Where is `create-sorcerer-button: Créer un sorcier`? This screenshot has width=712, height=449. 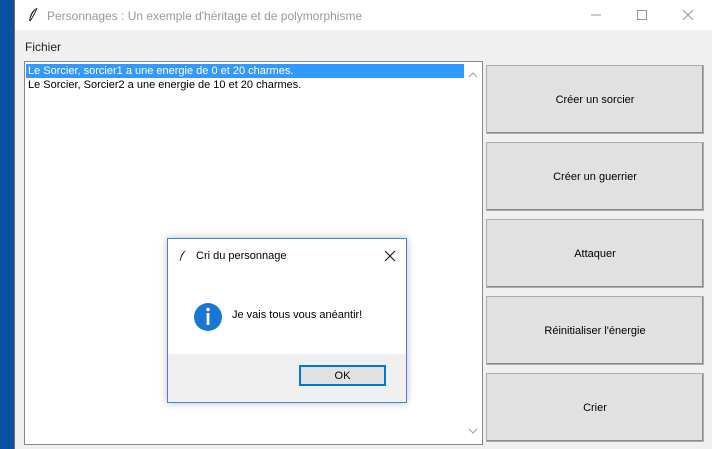 create-sorcerer-button: Créer un sorcier is located at coordinates (595, 99).